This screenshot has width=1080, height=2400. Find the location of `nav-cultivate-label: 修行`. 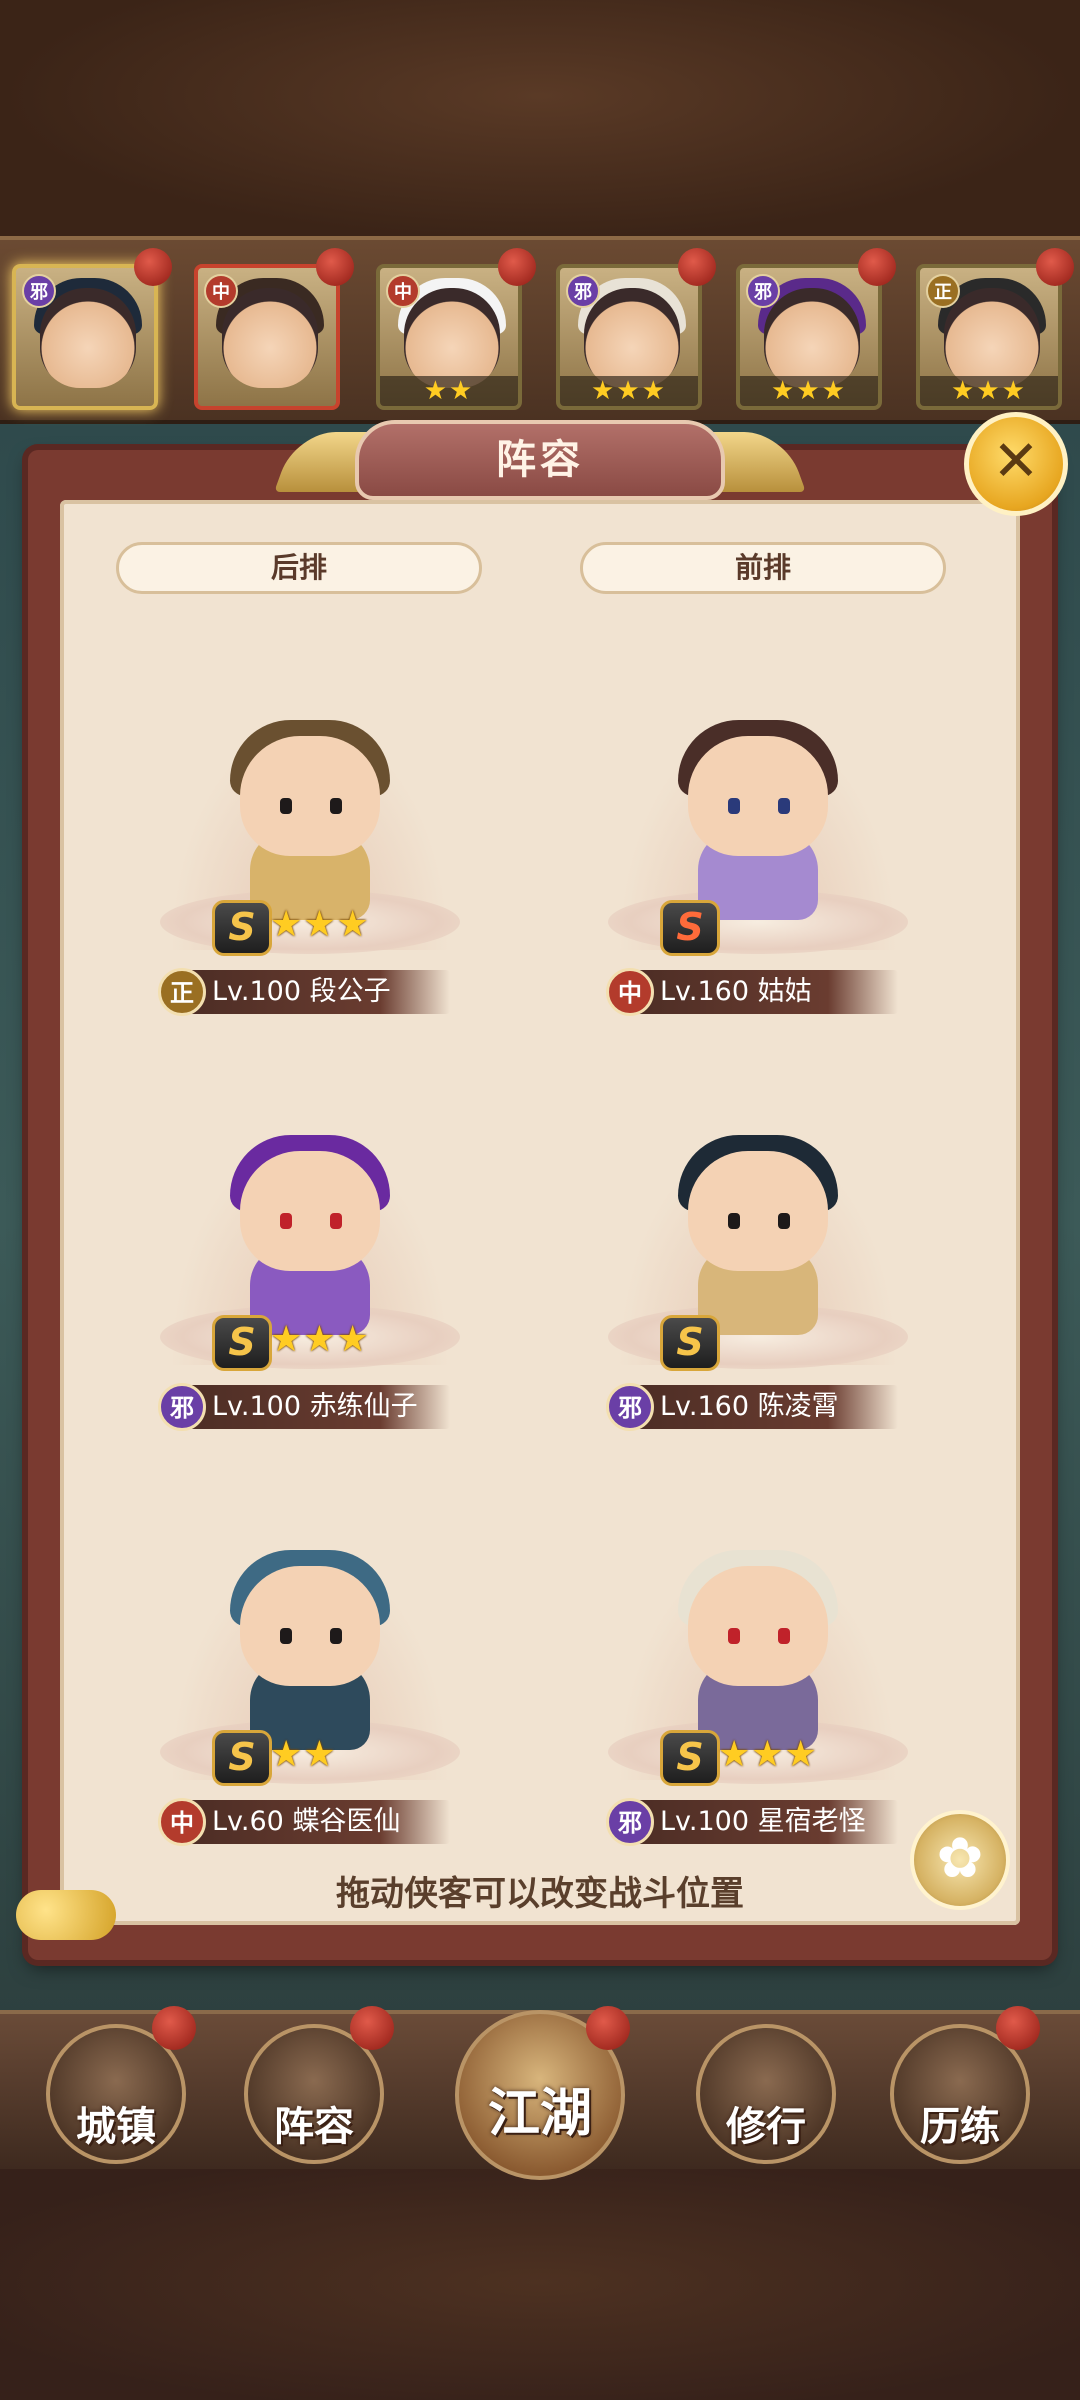

nav-cultivate-label: 修行 is located at coordinates (766, 2127).